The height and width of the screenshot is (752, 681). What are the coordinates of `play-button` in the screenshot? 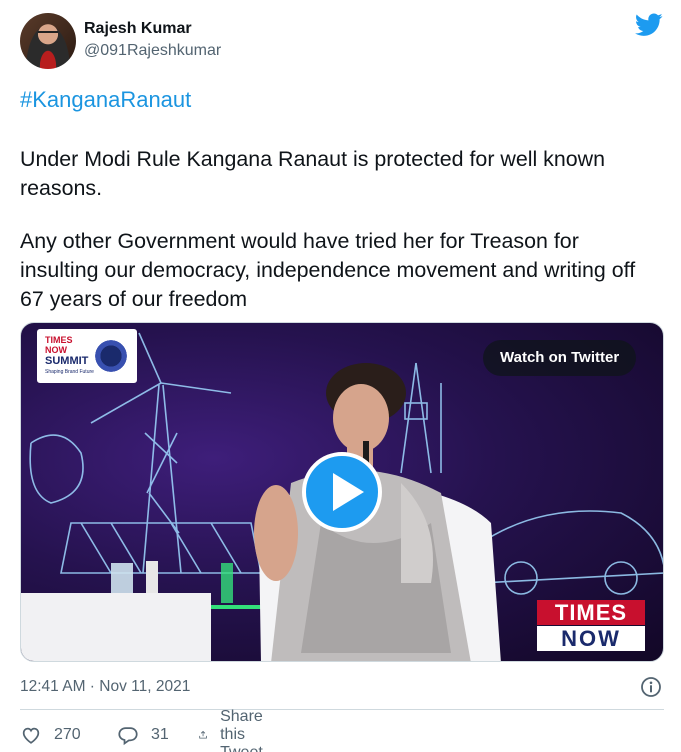 It's located at (342, 492).